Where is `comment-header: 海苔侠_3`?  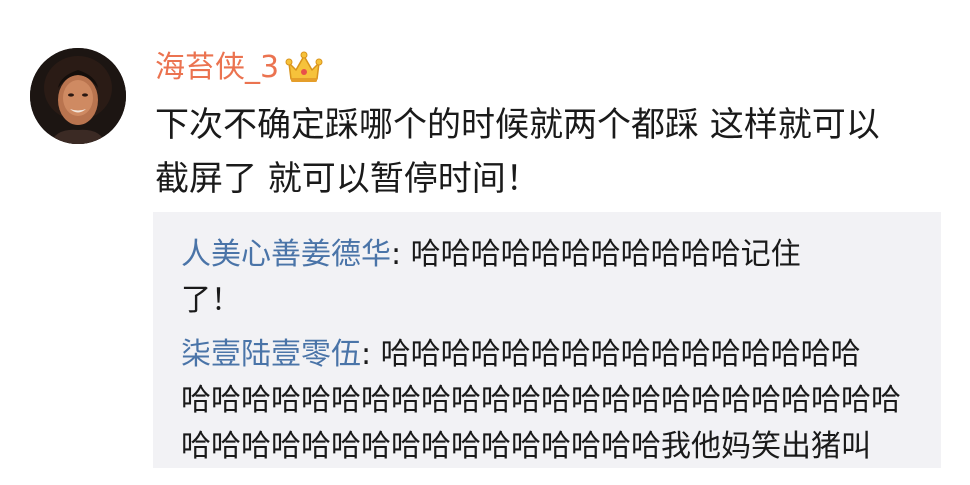 comment-header: 海苔侠_3 is located at coordinates (239, 68).